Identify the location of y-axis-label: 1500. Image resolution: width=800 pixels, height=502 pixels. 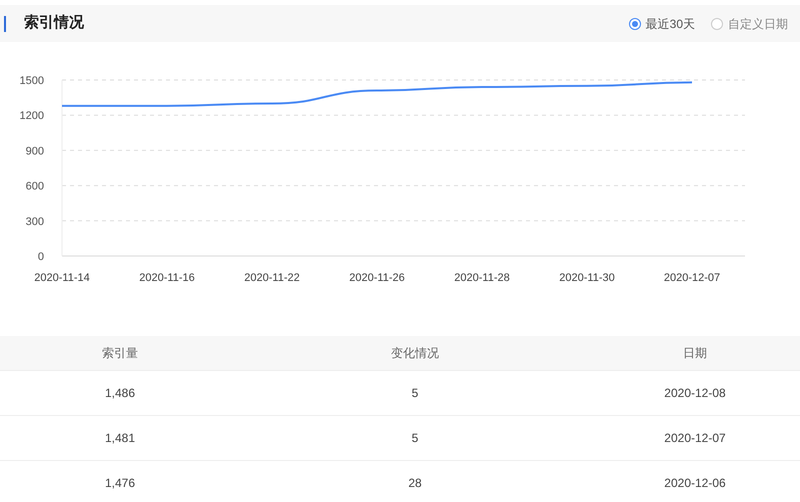
(32, 81).